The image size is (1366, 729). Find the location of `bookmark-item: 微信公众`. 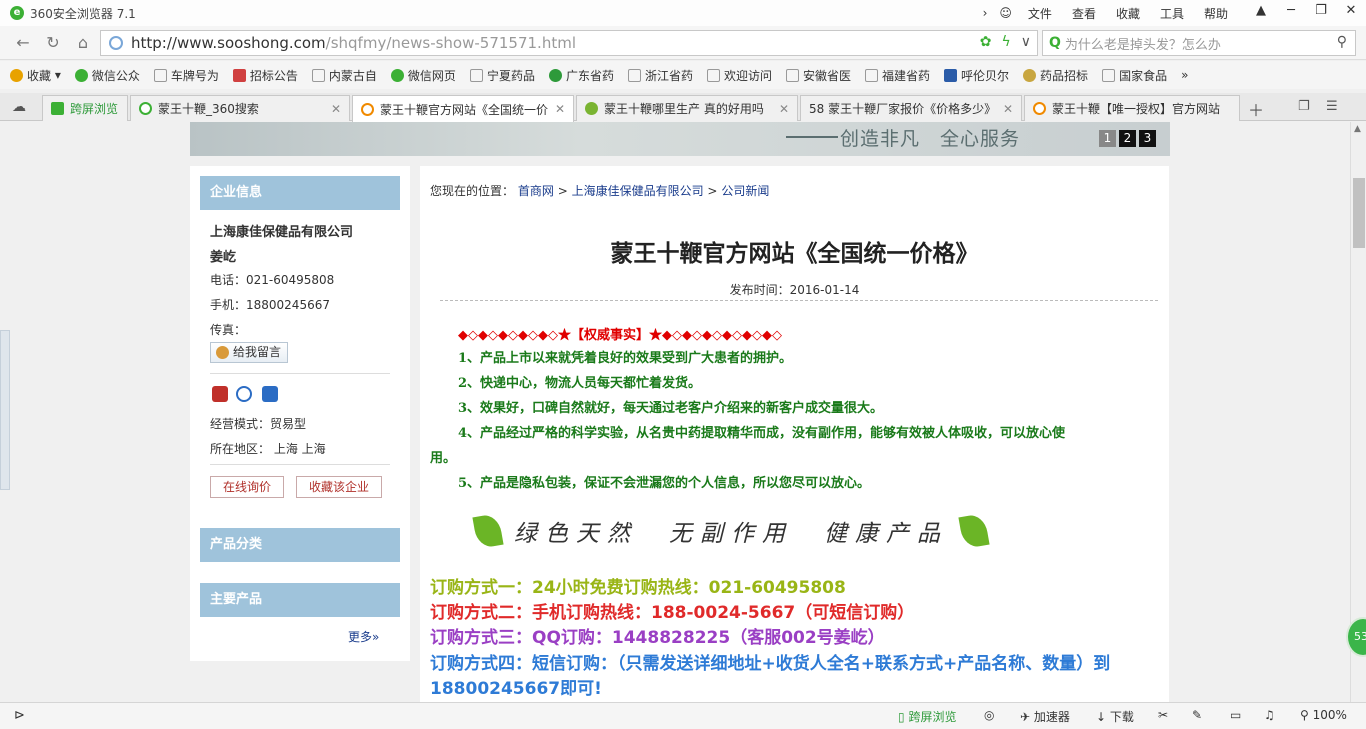

bookmark-item: 微信公众 is located at coordinates (107, 75).